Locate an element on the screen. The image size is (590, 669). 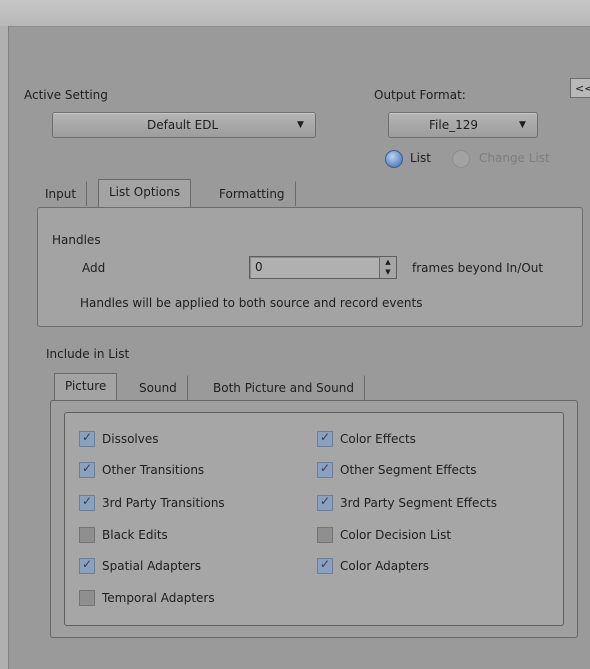
other-segment-effects-label: Other Segment Effects is located at coordinates (408, 470).